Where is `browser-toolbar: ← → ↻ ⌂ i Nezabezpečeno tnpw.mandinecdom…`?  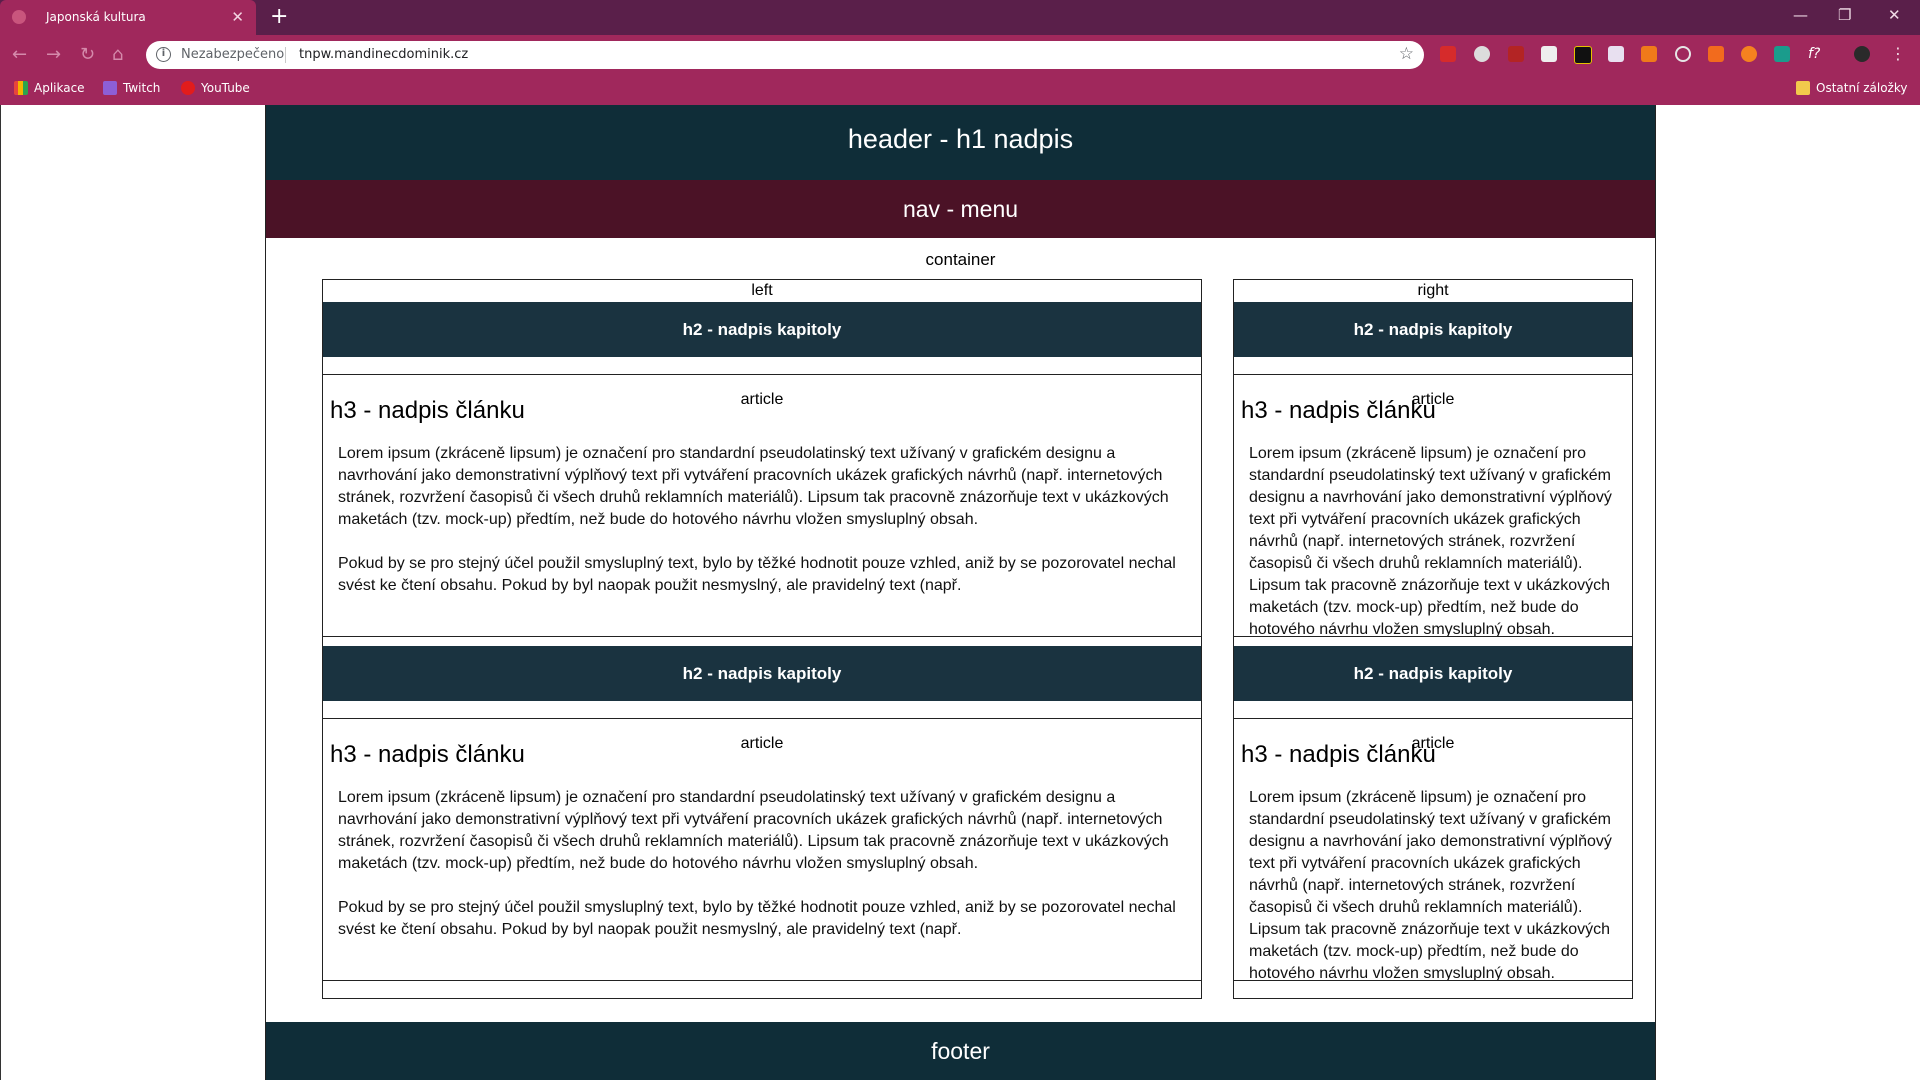 browser-toolbar: ← → ↻ ⌂ i Nezabezpečeno tnpw.mandinecdom… is located at coordinates (960, 54).